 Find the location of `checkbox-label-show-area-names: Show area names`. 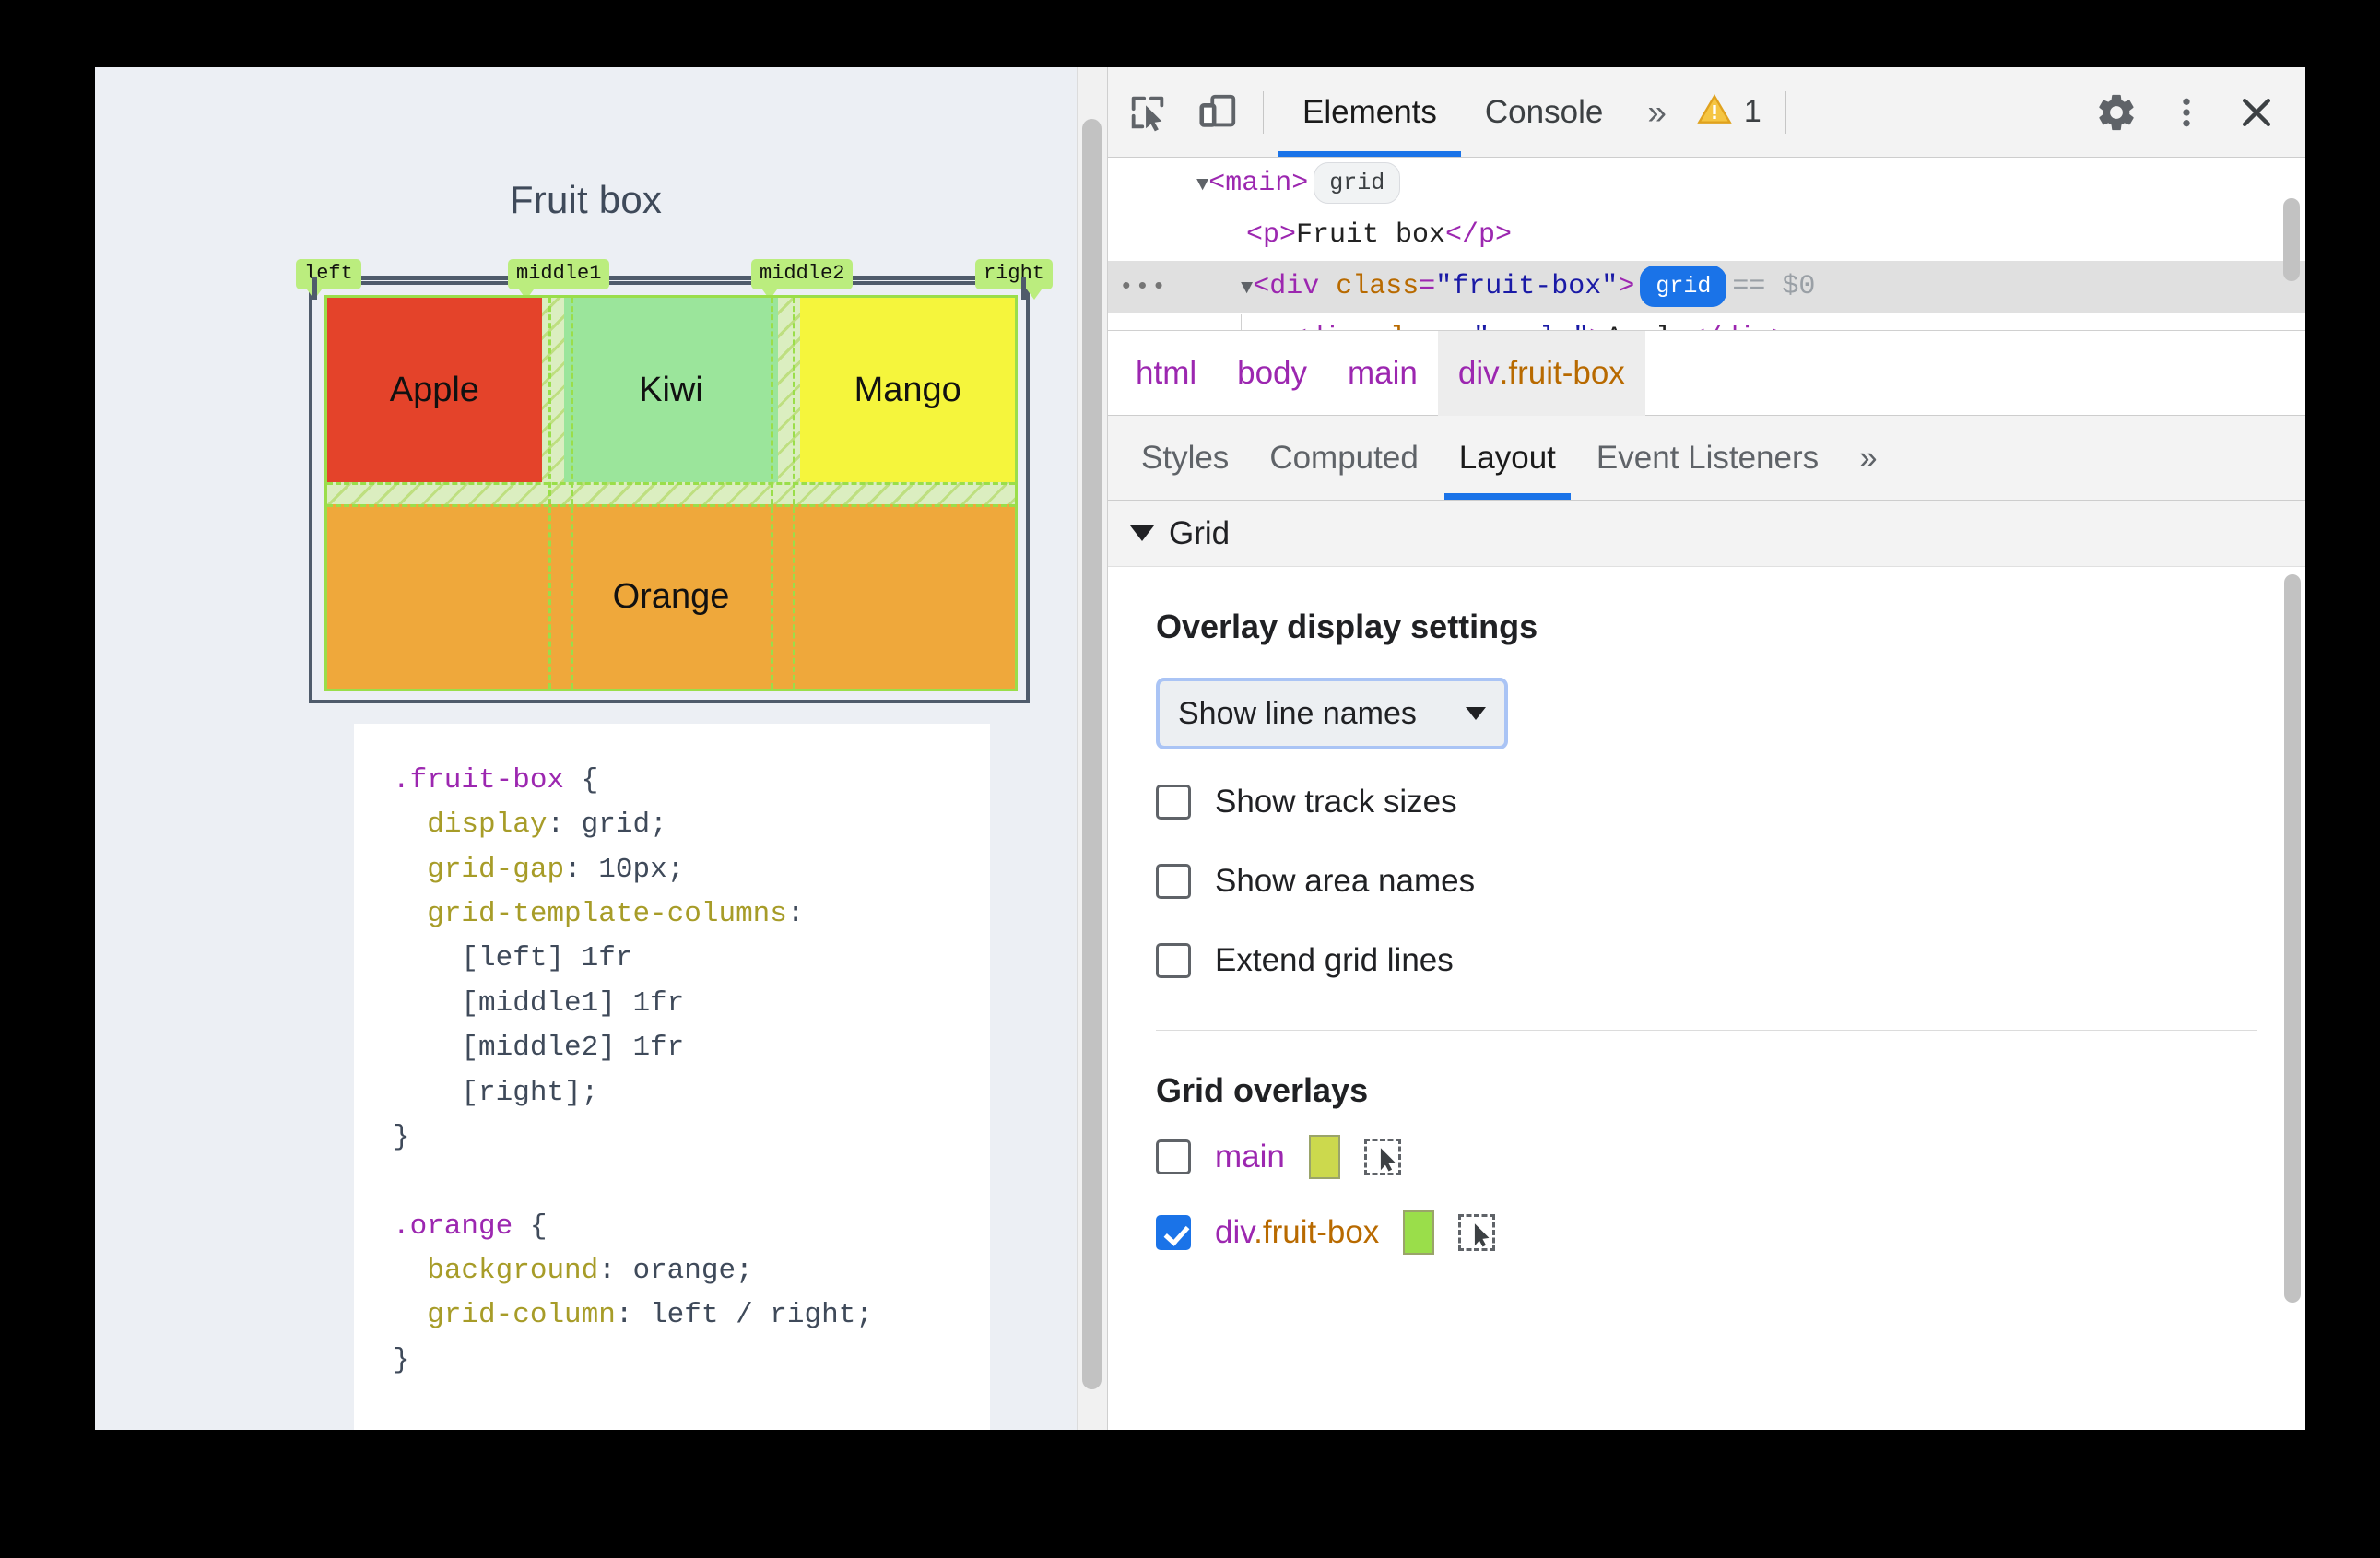

checkbox-label-show-area-names: Show area names is located at coordinates (1345, 881).